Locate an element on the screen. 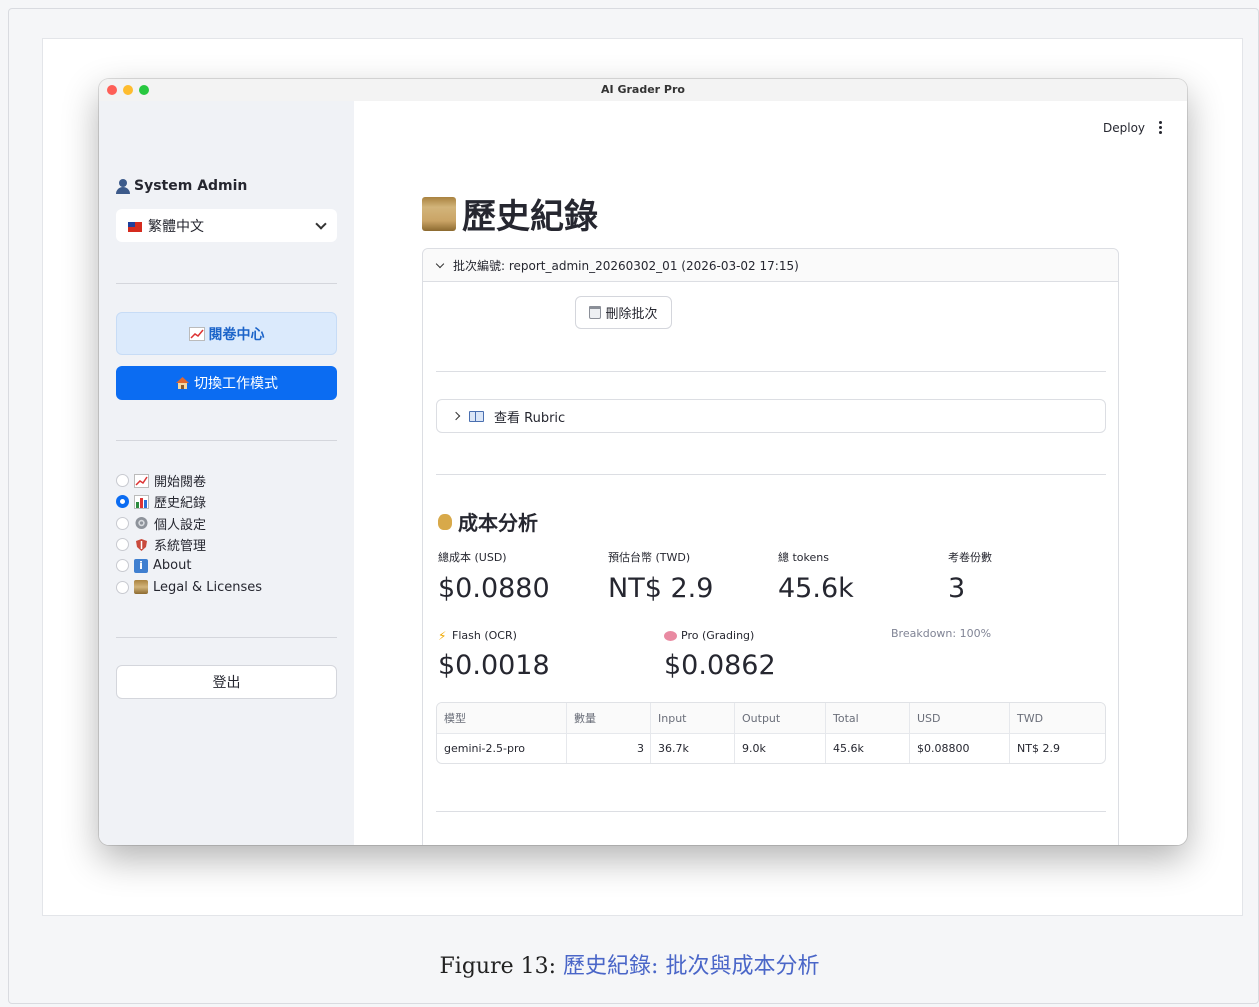 The width and height of the screenshot is (1259, 1007). metric-value: NT$ 2.9 is located at coordinates (661, 588).